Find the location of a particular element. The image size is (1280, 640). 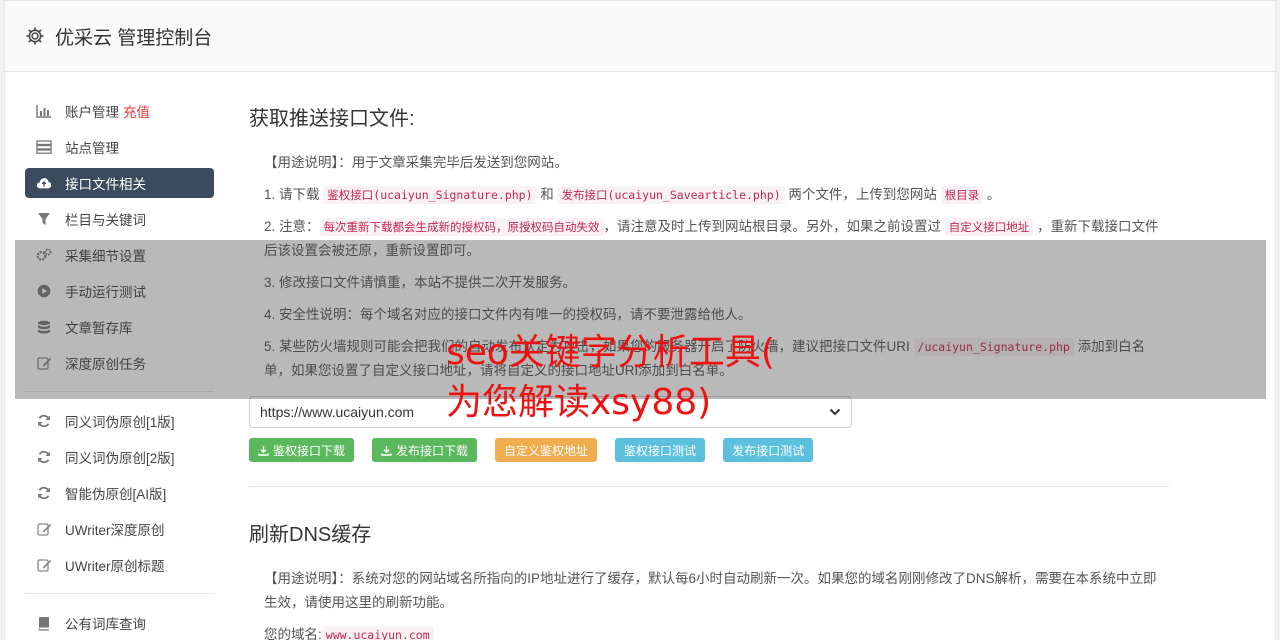

usage-note: 【用途说明】：用于文章采集完毕后发送到您网站。 is located at coordinates (416, 162).